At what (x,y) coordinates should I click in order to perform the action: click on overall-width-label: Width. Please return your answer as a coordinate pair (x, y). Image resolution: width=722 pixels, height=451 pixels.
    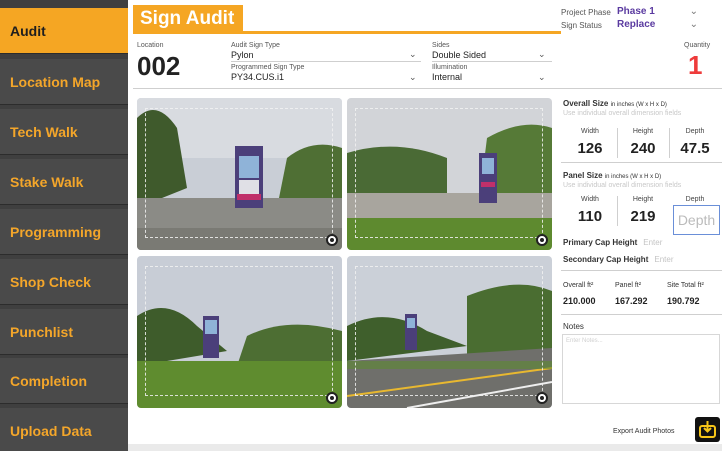
    Looking at the image, I should click on (590, 131).